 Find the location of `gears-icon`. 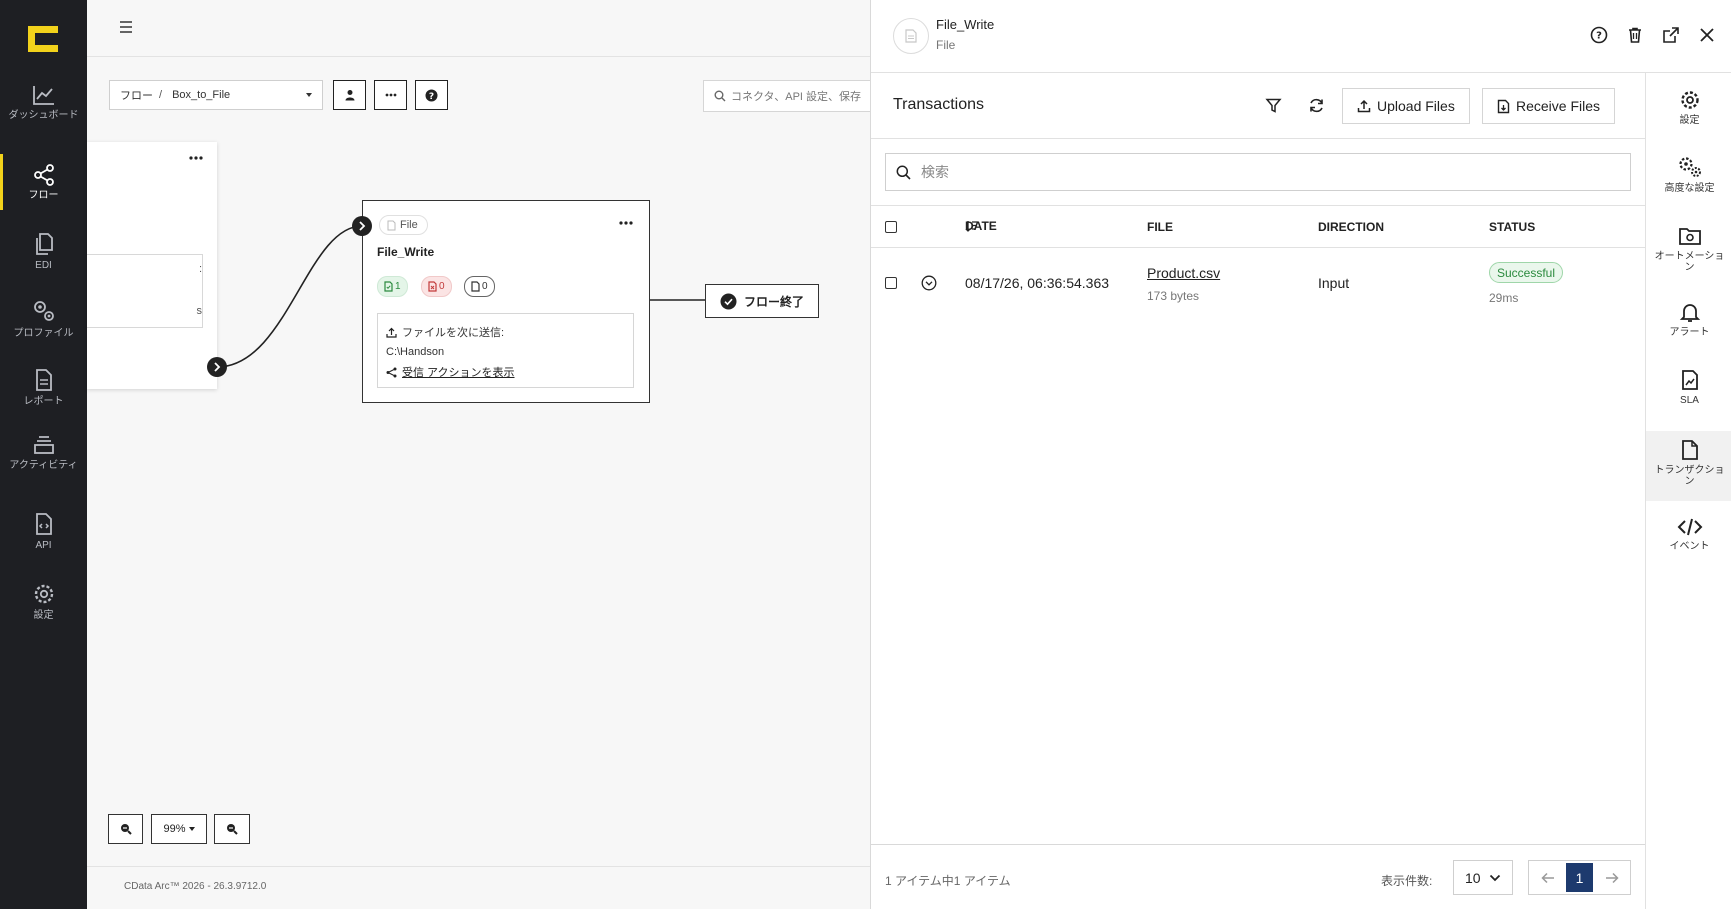

gears-icon is located at coordinates (43, 311).